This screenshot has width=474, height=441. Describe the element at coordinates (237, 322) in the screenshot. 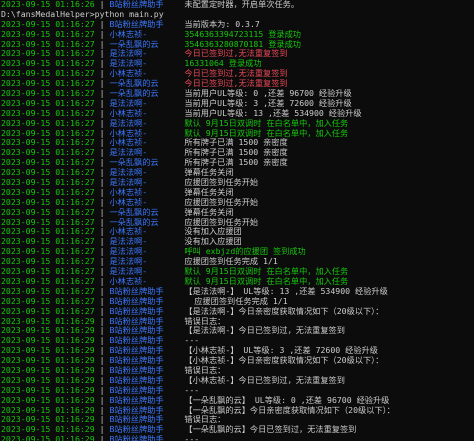

I see `log-line: 2023-09-15 01:16:29 | B站粉丝牌助手 错误日志：` at that location.